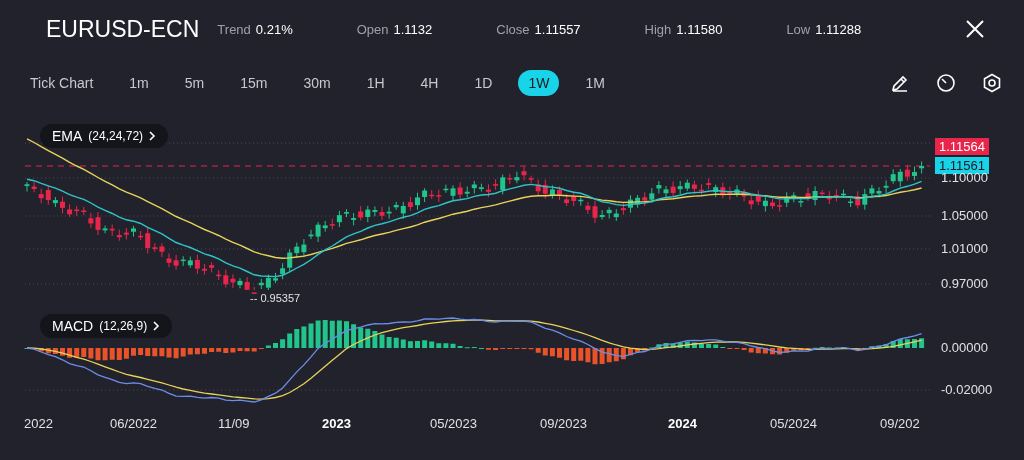 The image size is (1024, 460). Describe the element at coordinates (194, 83) in the screenshot. I see `timeframe-tab: 5m` at that location.